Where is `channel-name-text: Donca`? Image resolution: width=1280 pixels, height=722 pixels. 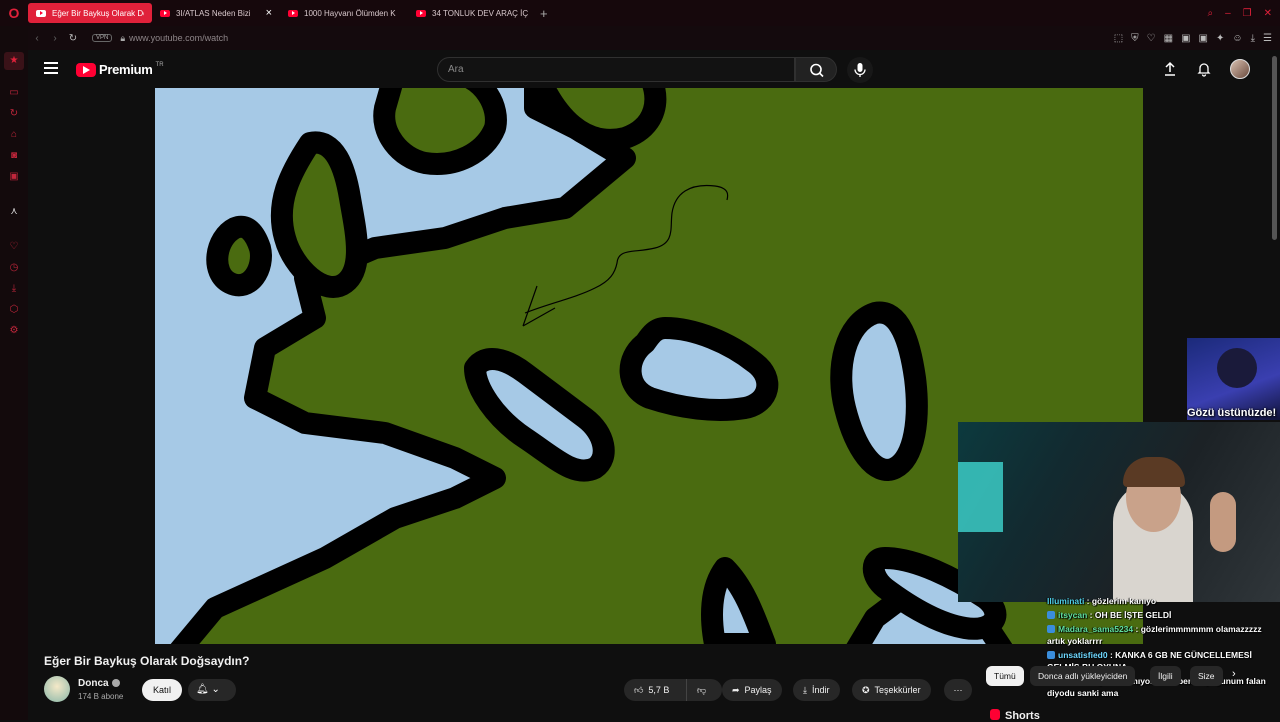
channel-name-text: Donca is located at coordinates (93, 683).